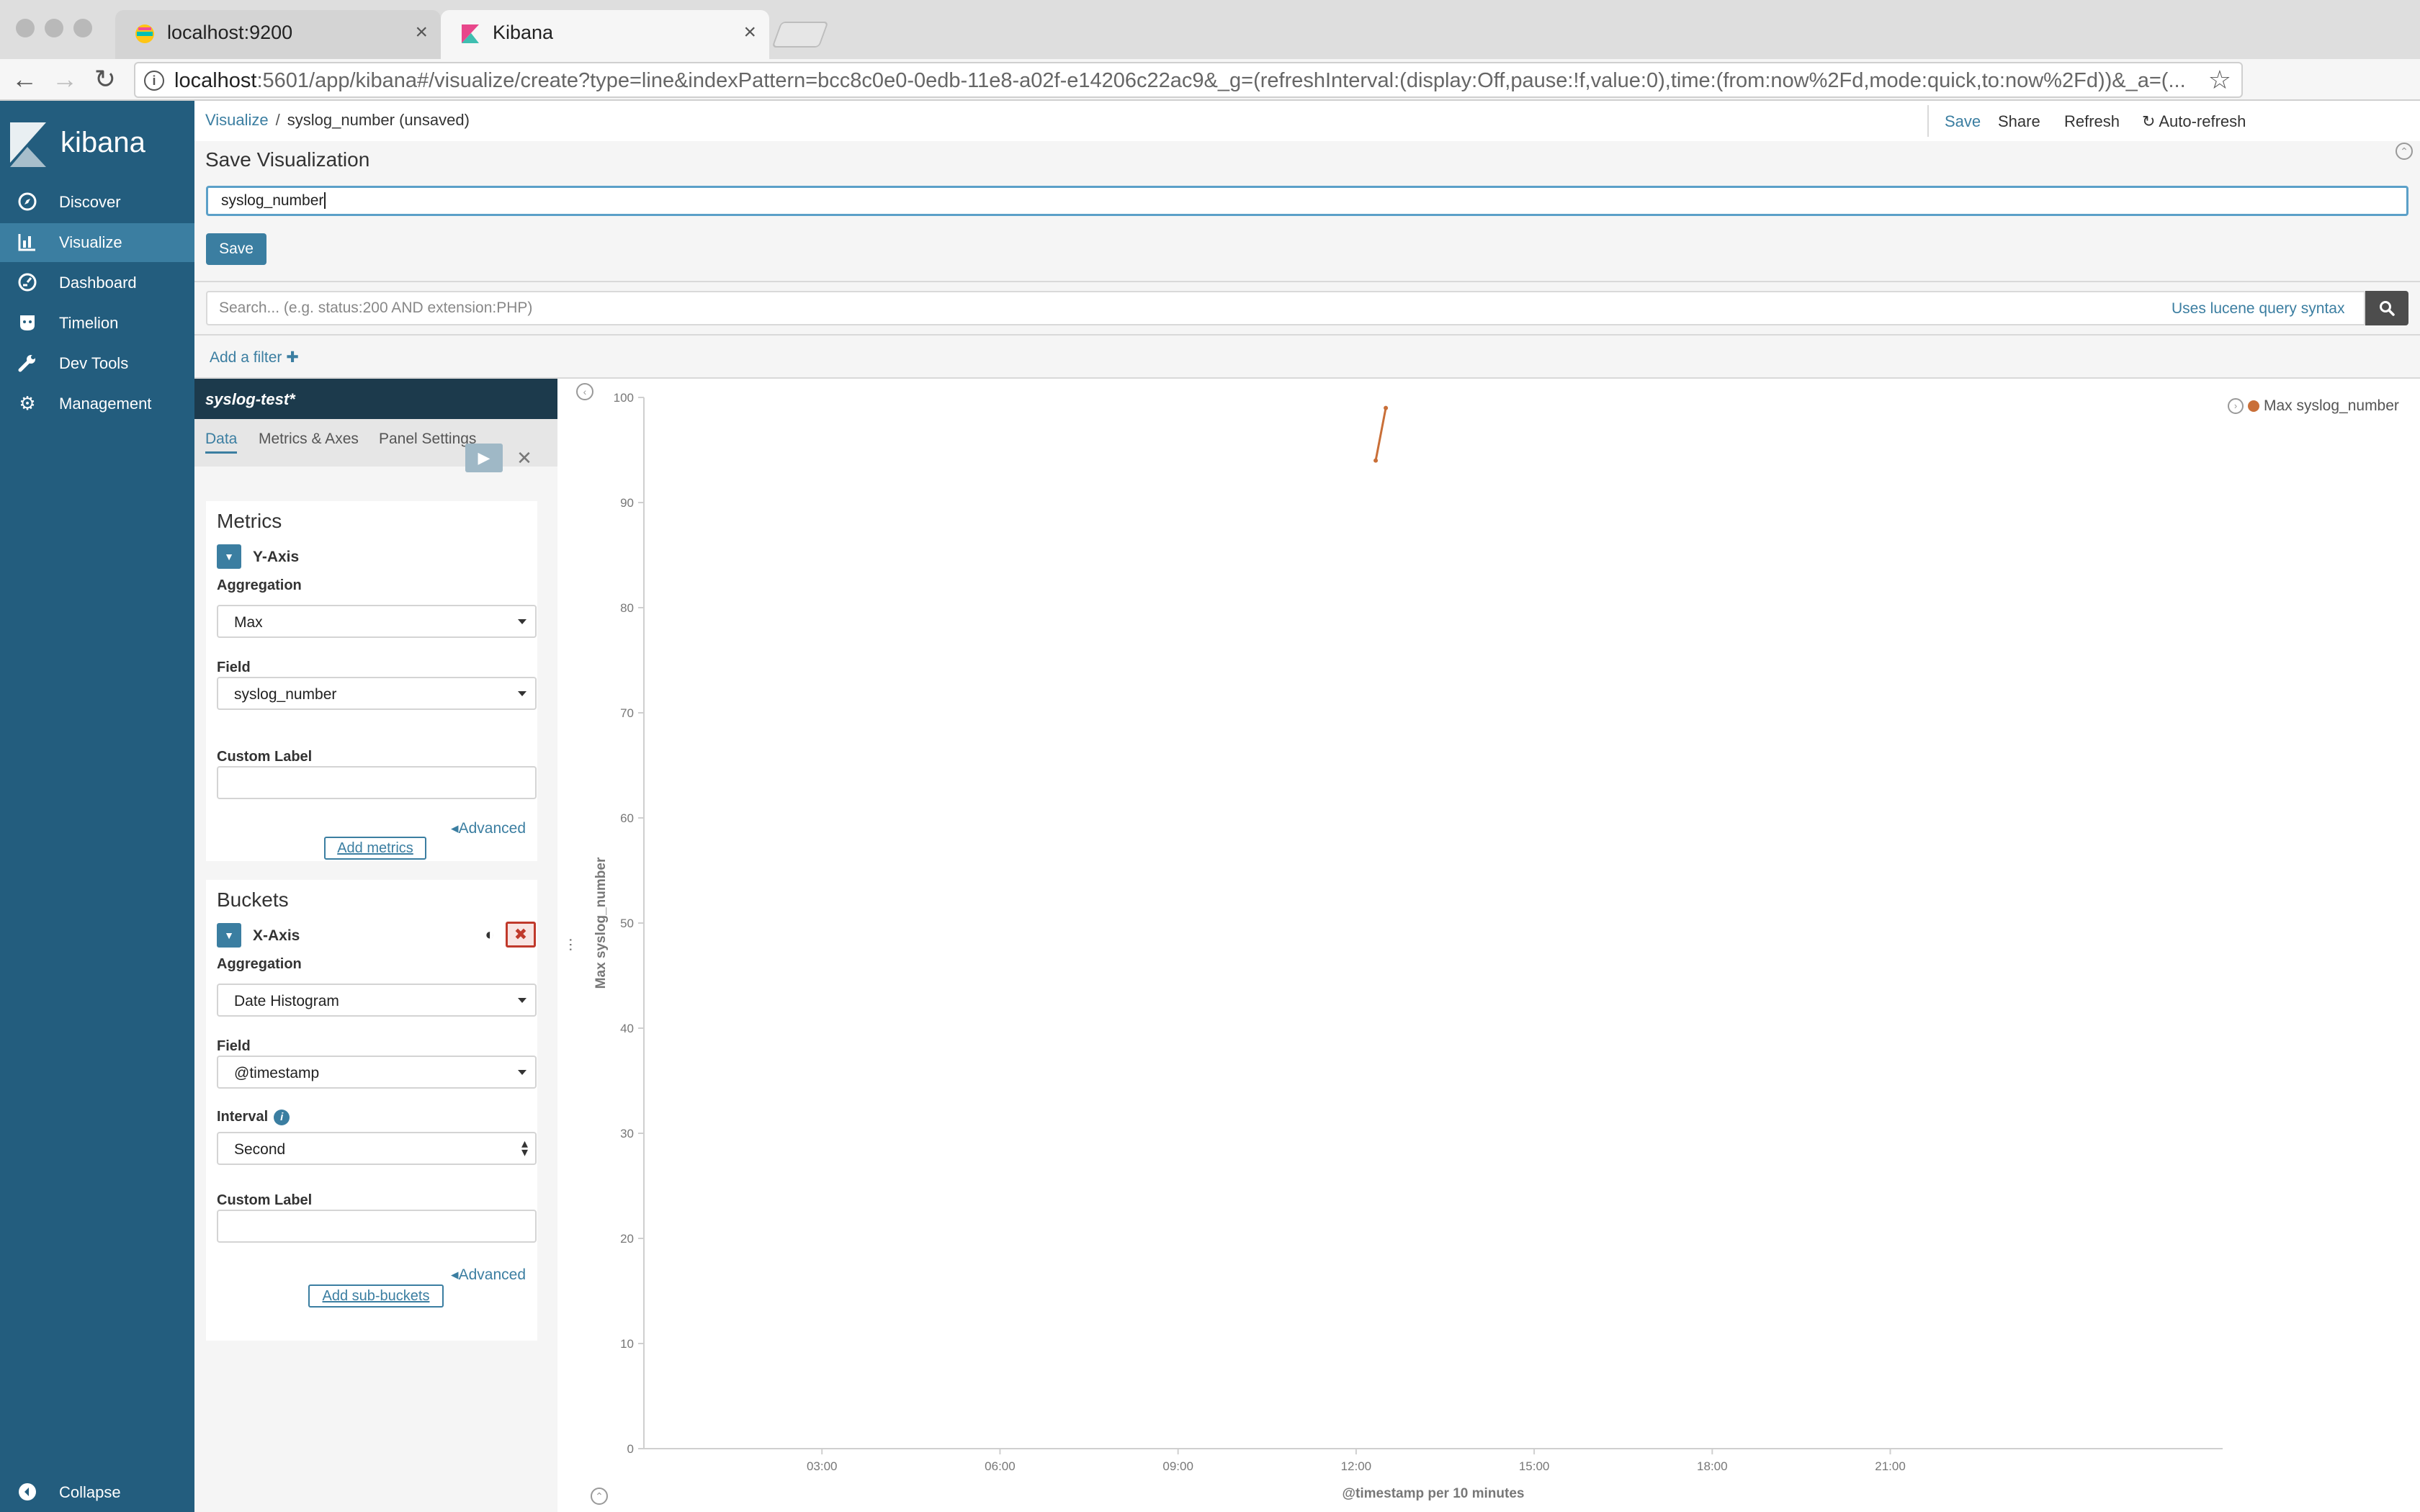 The width and height of the screenshot is (2420, 1512). What do you see at coordinates (102, 142) in the screenshot?
I see `kibana-brand: kibana` at bounding box center [102, 142].